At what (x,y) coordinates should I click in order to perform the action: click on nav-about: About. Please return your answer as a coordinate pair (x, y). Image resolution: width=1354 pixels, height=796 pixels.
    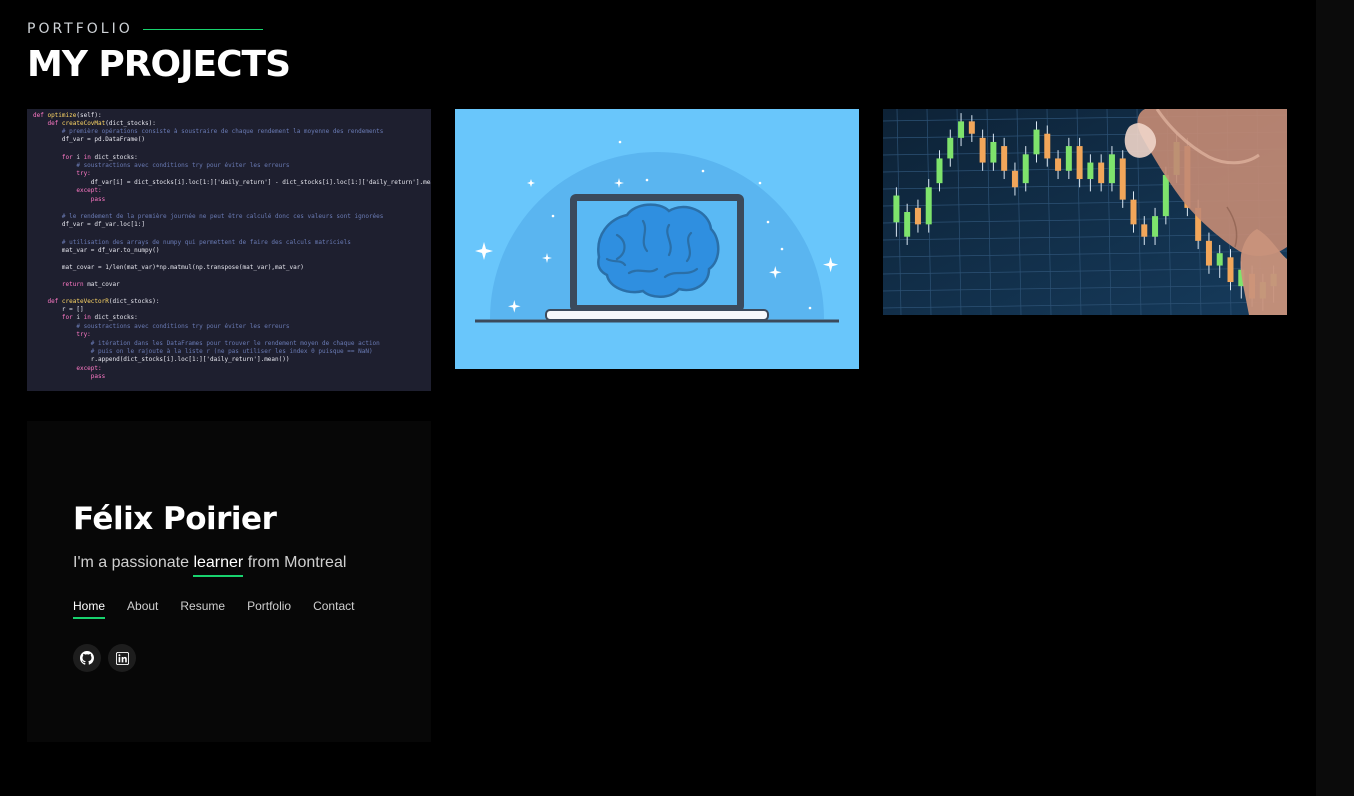
    Looking at the image, I should click on (143, 606).